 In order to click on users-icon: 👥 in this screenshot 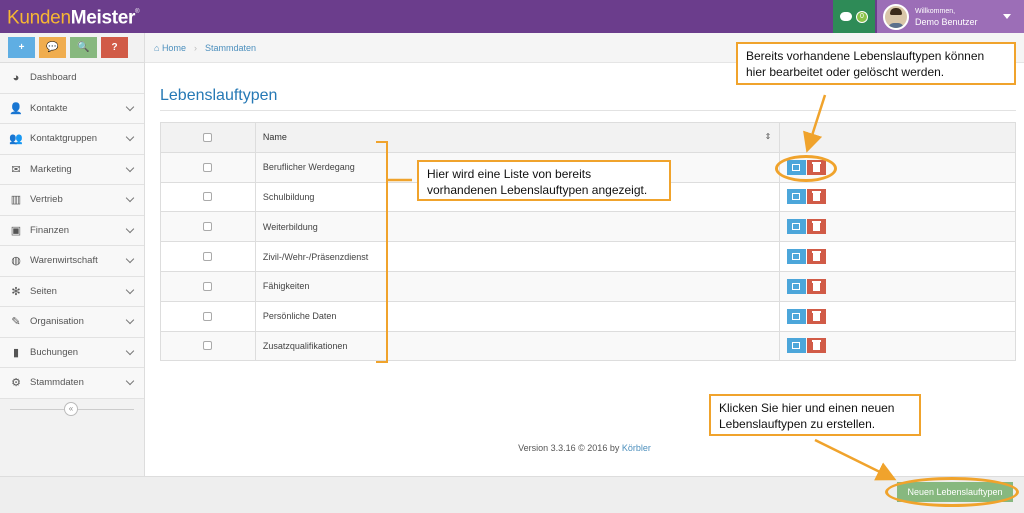, I will do `click(16, 139)`.